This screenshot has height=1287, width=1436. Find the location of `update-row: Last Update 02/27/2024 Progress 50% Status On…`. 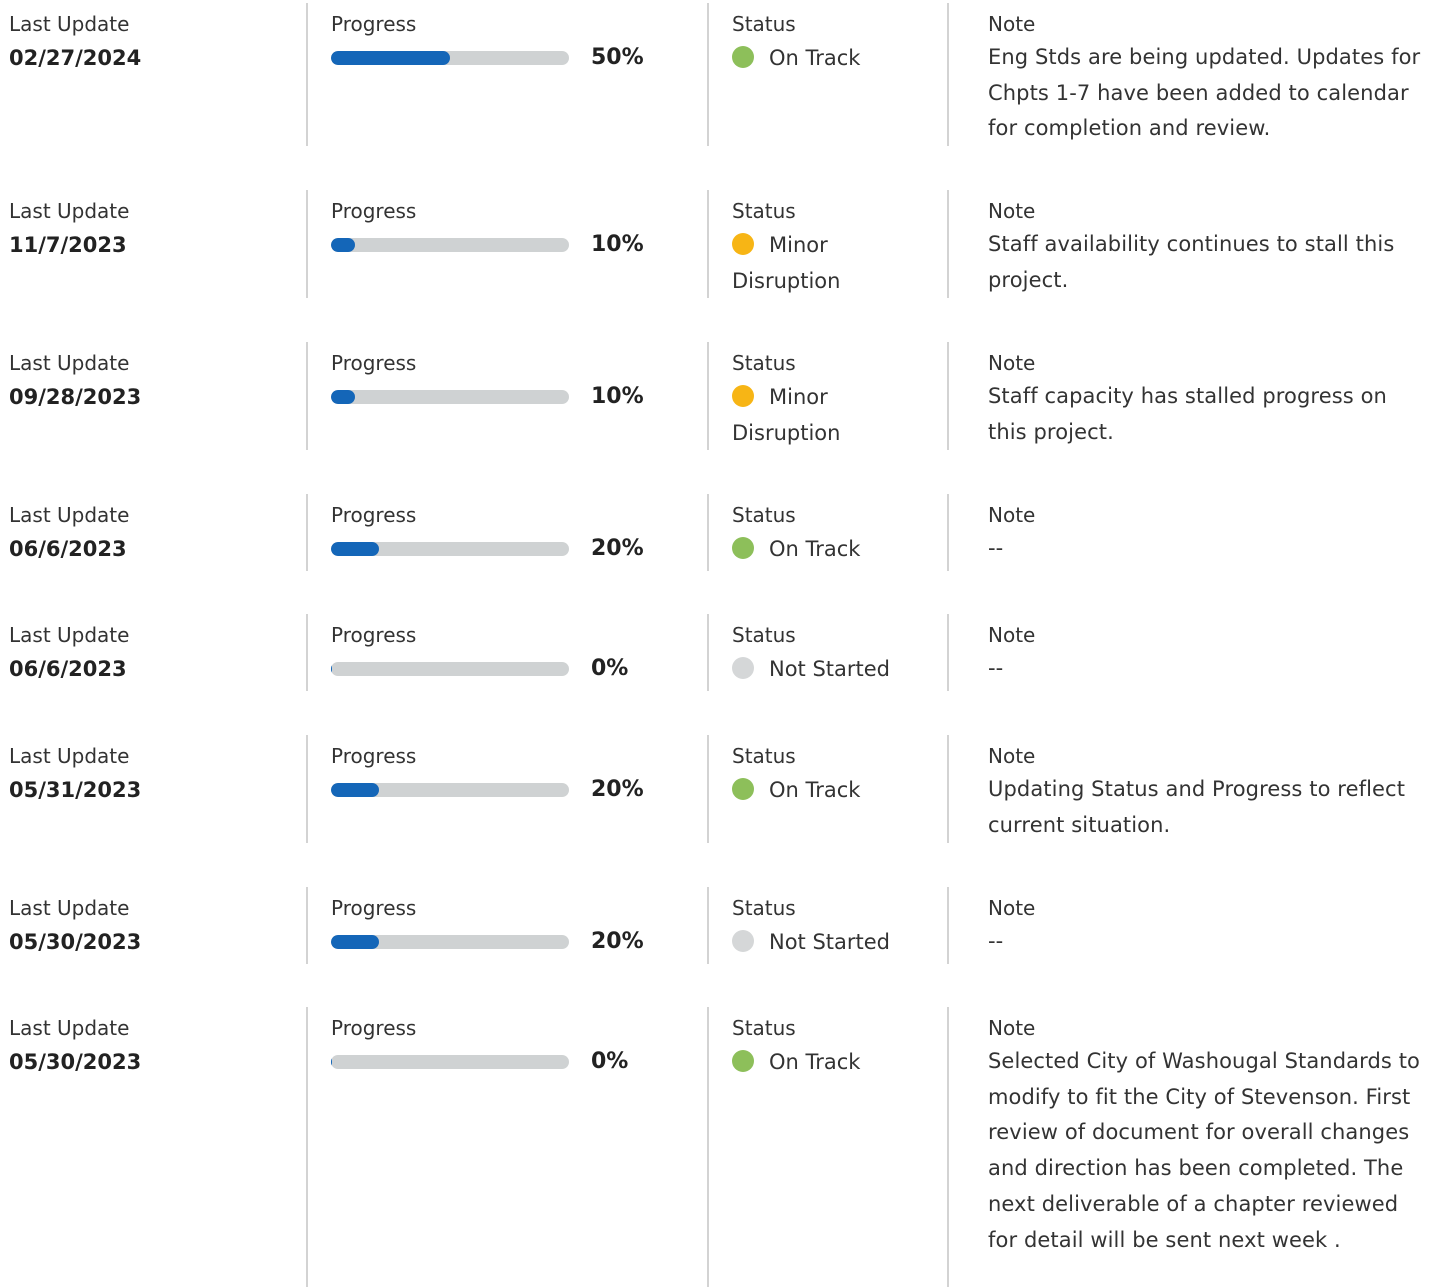

update-row: Last Update 02/27/2024 Progress 50% Status On… is located at coordinates (718, 74).